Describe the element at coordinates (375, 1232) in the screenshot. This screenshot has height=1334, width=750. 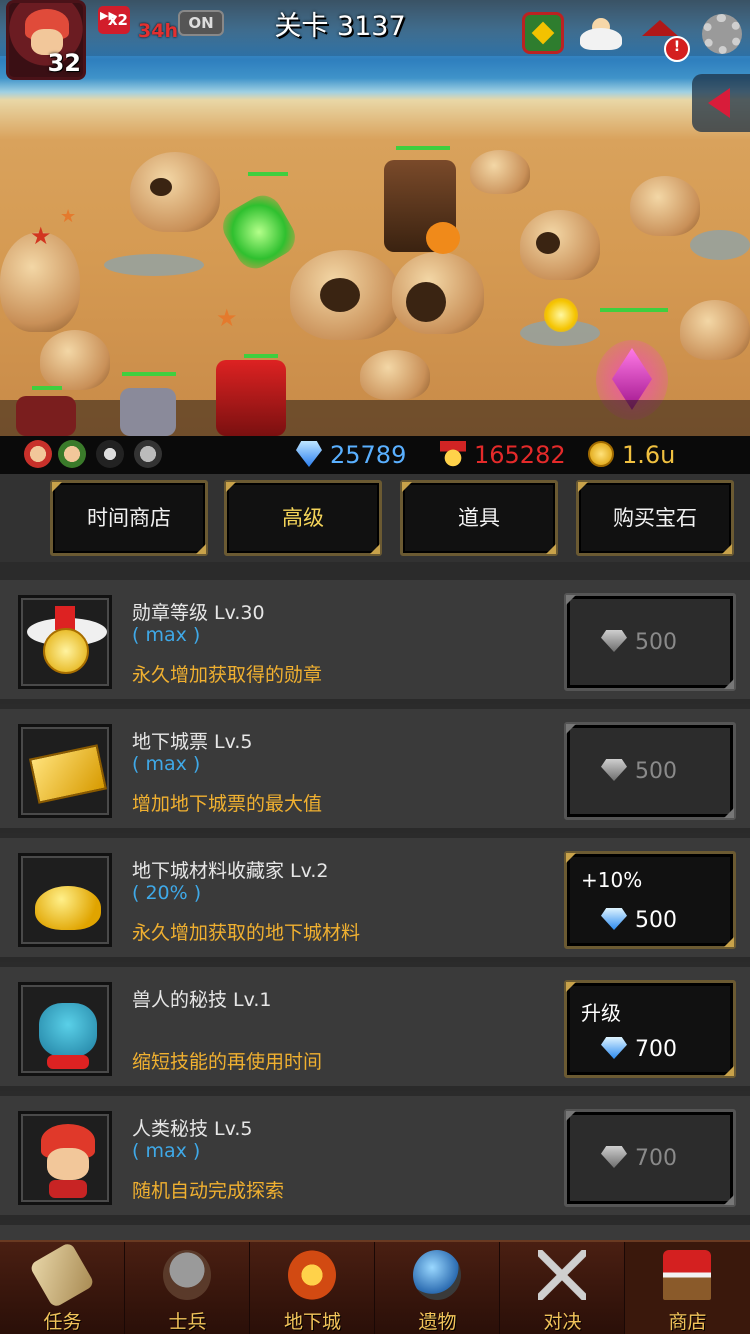
I see `list-item` at that location.